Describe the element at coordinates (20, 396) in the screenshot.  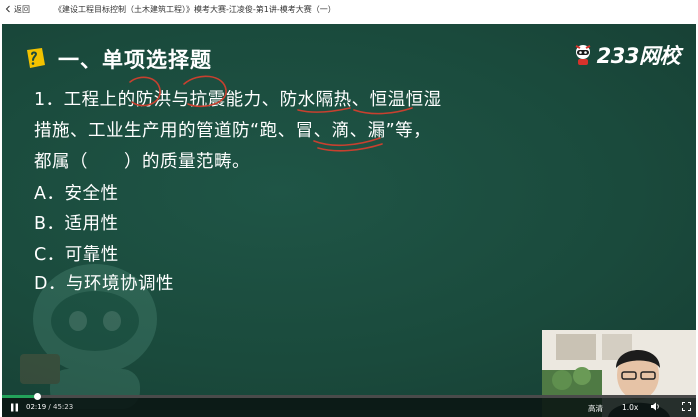
I see `progress-fill` at that location.